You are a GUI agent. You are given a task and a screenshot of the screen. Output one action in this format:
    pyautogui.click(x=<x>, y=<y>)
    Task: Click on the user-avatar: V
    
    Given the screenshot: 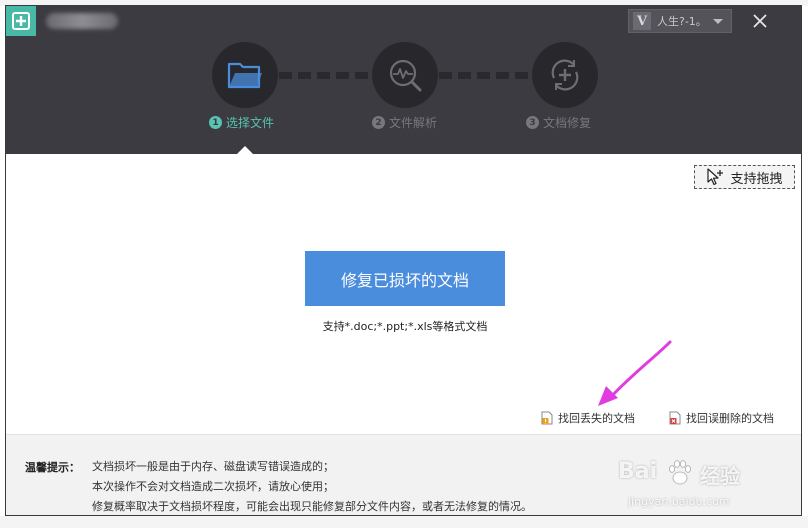 What is the action you would take?
    pyautogui.click(x=642, y=21)
    